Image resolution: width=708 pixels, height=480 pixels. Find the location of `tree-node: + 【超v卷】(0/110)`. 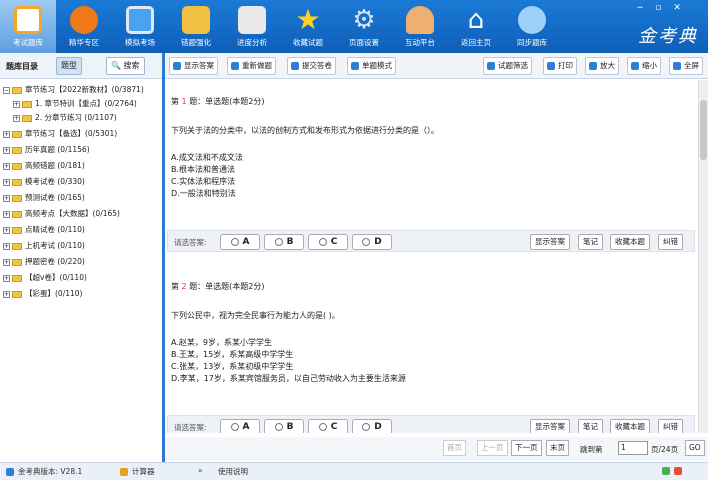

tree-node: + 【超v卷】(0/110) is located at coordinates (45, 278).